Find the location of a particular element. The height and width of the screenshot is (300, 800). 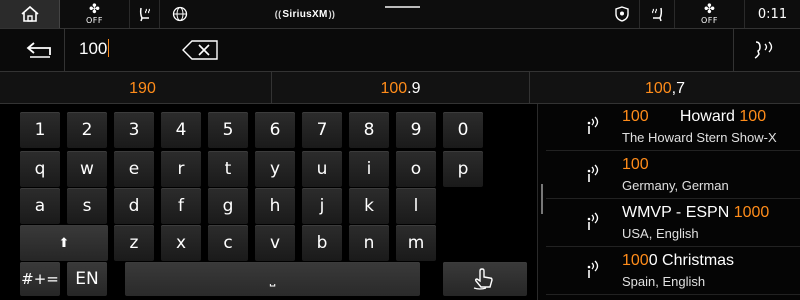

fan-right-status: OFF is located at coordinates (709, 20).